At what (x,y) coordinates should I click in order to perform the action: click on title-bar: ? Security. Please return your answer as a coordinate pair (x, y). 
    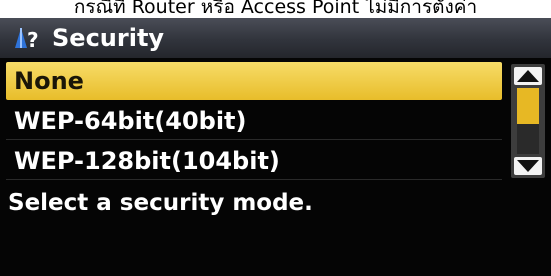
    Looking at the image, I should click on (275, 38).